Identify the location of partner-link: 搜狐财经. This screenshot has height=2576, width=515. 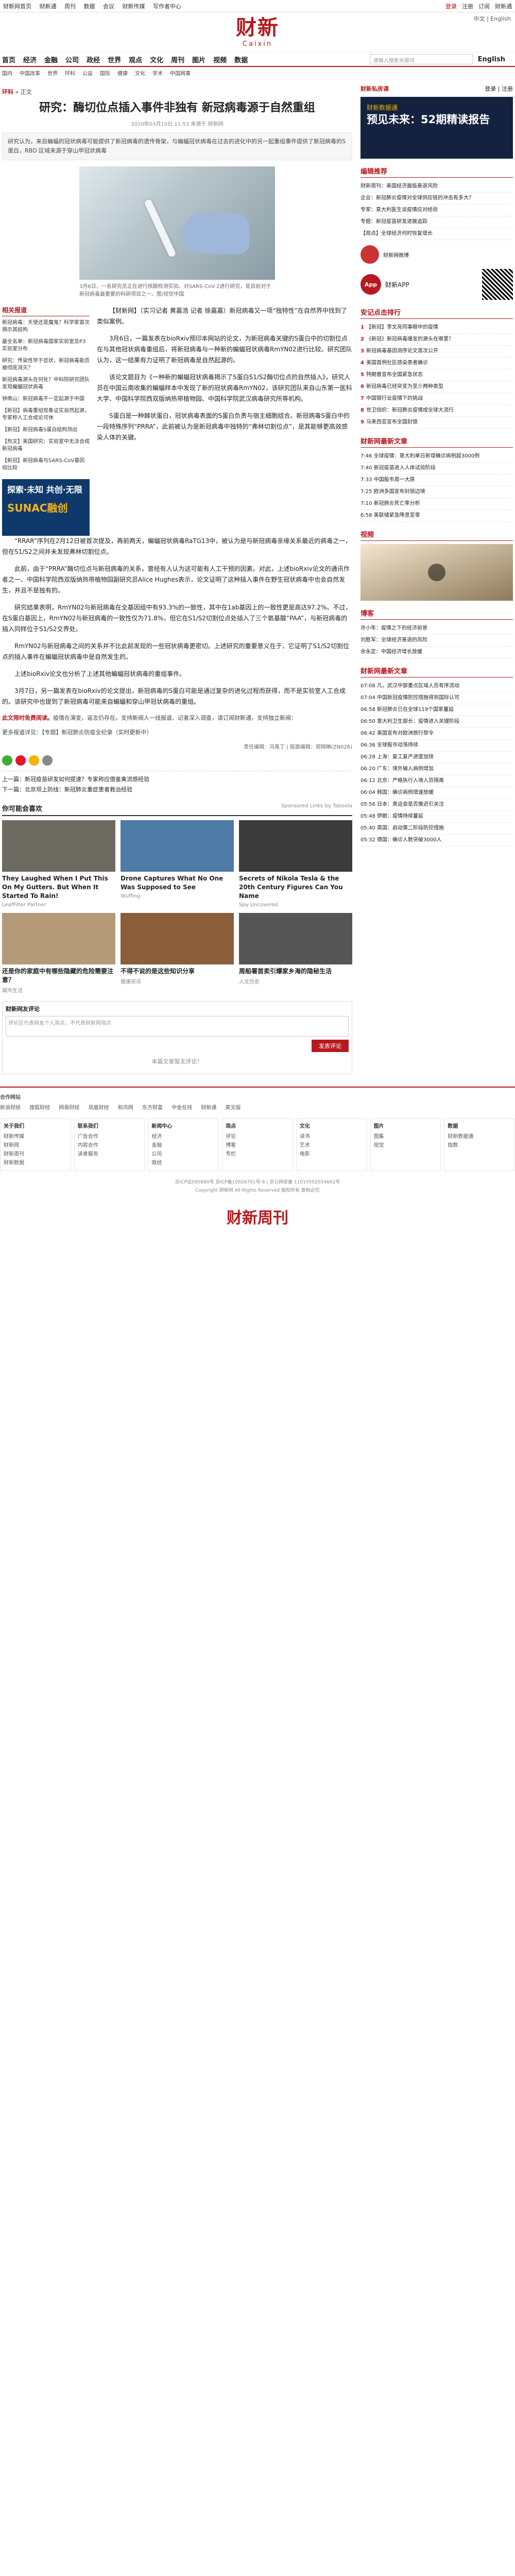
(39, 1108).